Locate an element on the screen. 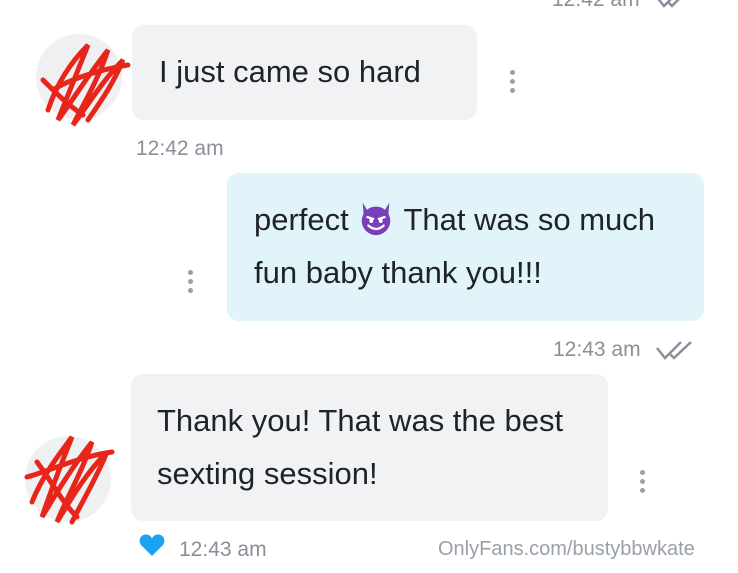  watermark: OnlyFans.com/bustybbwkate is located at coordinates (566, 549).